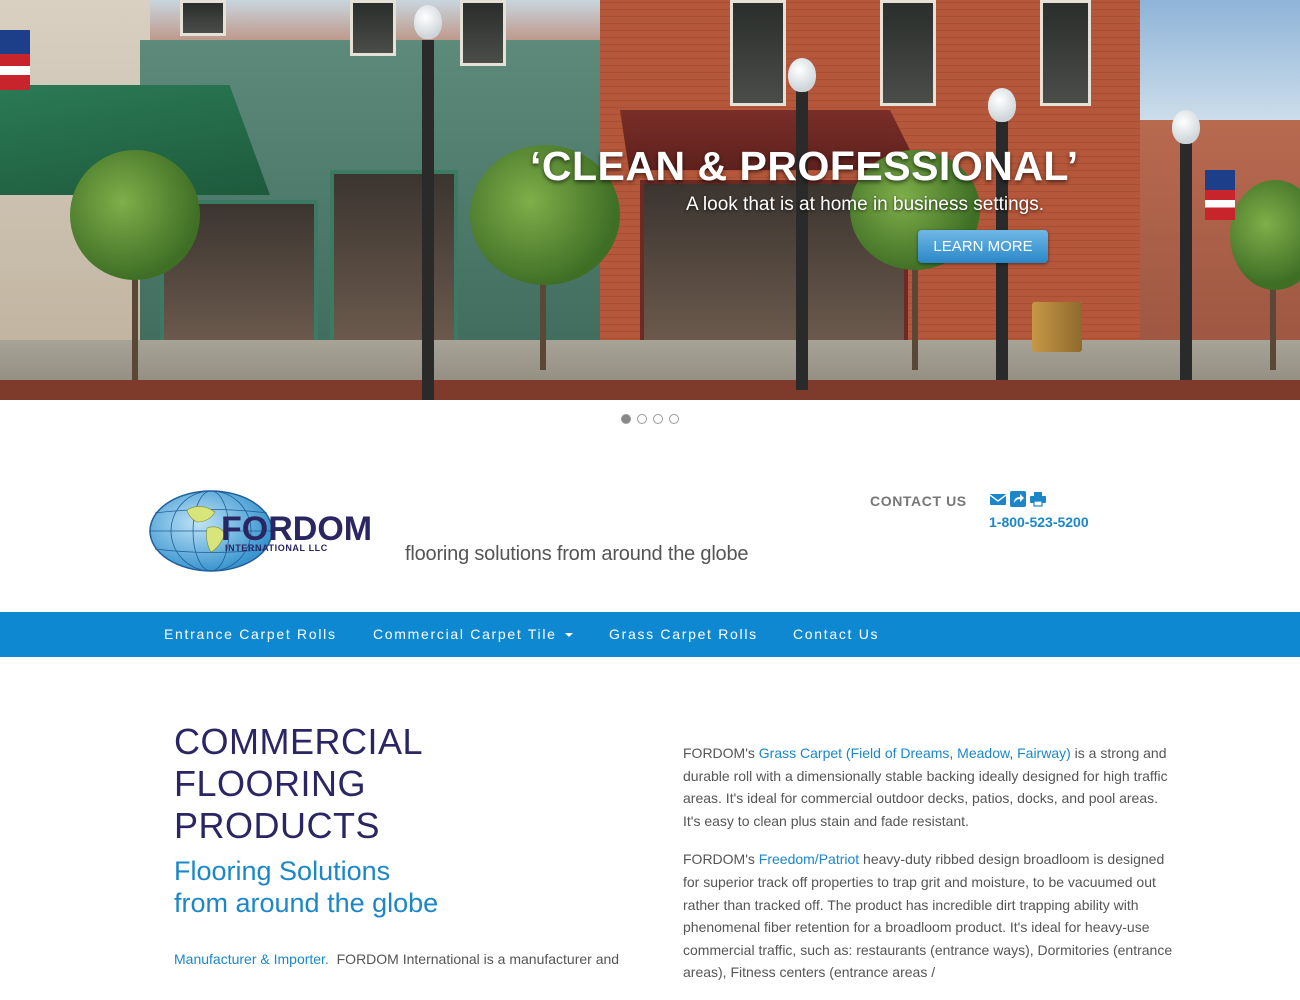 This screenshot has width=1300, height=1000. What do you see at coordinates (1057, 327) in the screenshot?
I see `hero-trash-can` at bounding box center [1057, 327].